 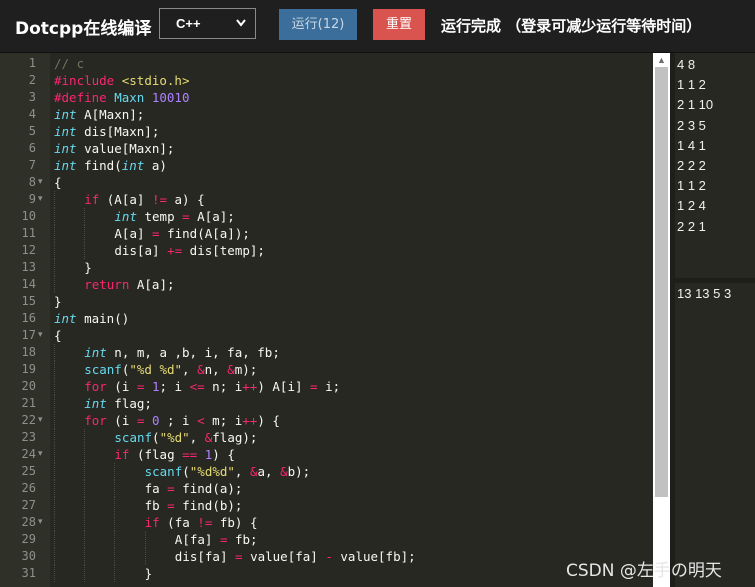 I want to click on code-token: A[a];, so click(x=212, y=216).